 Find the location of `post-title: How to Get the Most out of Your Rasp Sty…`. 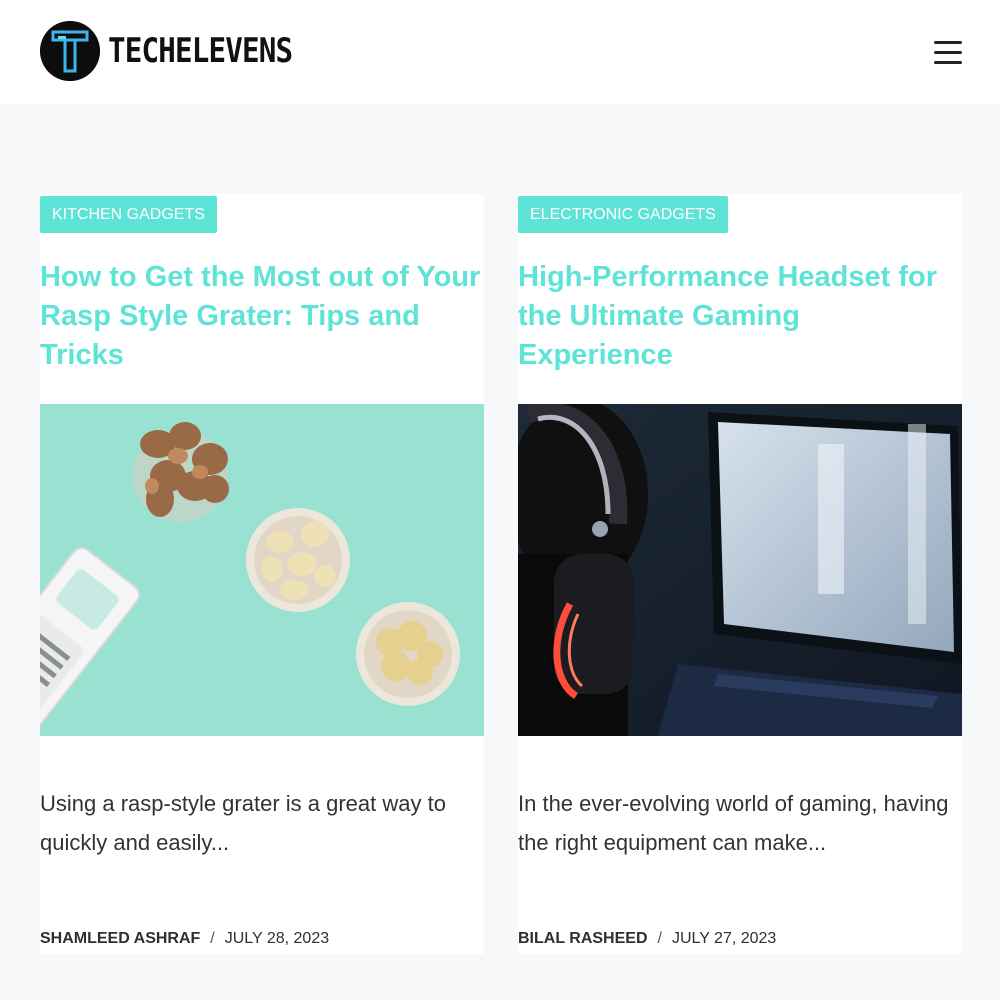

post-title: How to Get the Most out of Your Rasp Sty… is located at coordinates (262, 316).